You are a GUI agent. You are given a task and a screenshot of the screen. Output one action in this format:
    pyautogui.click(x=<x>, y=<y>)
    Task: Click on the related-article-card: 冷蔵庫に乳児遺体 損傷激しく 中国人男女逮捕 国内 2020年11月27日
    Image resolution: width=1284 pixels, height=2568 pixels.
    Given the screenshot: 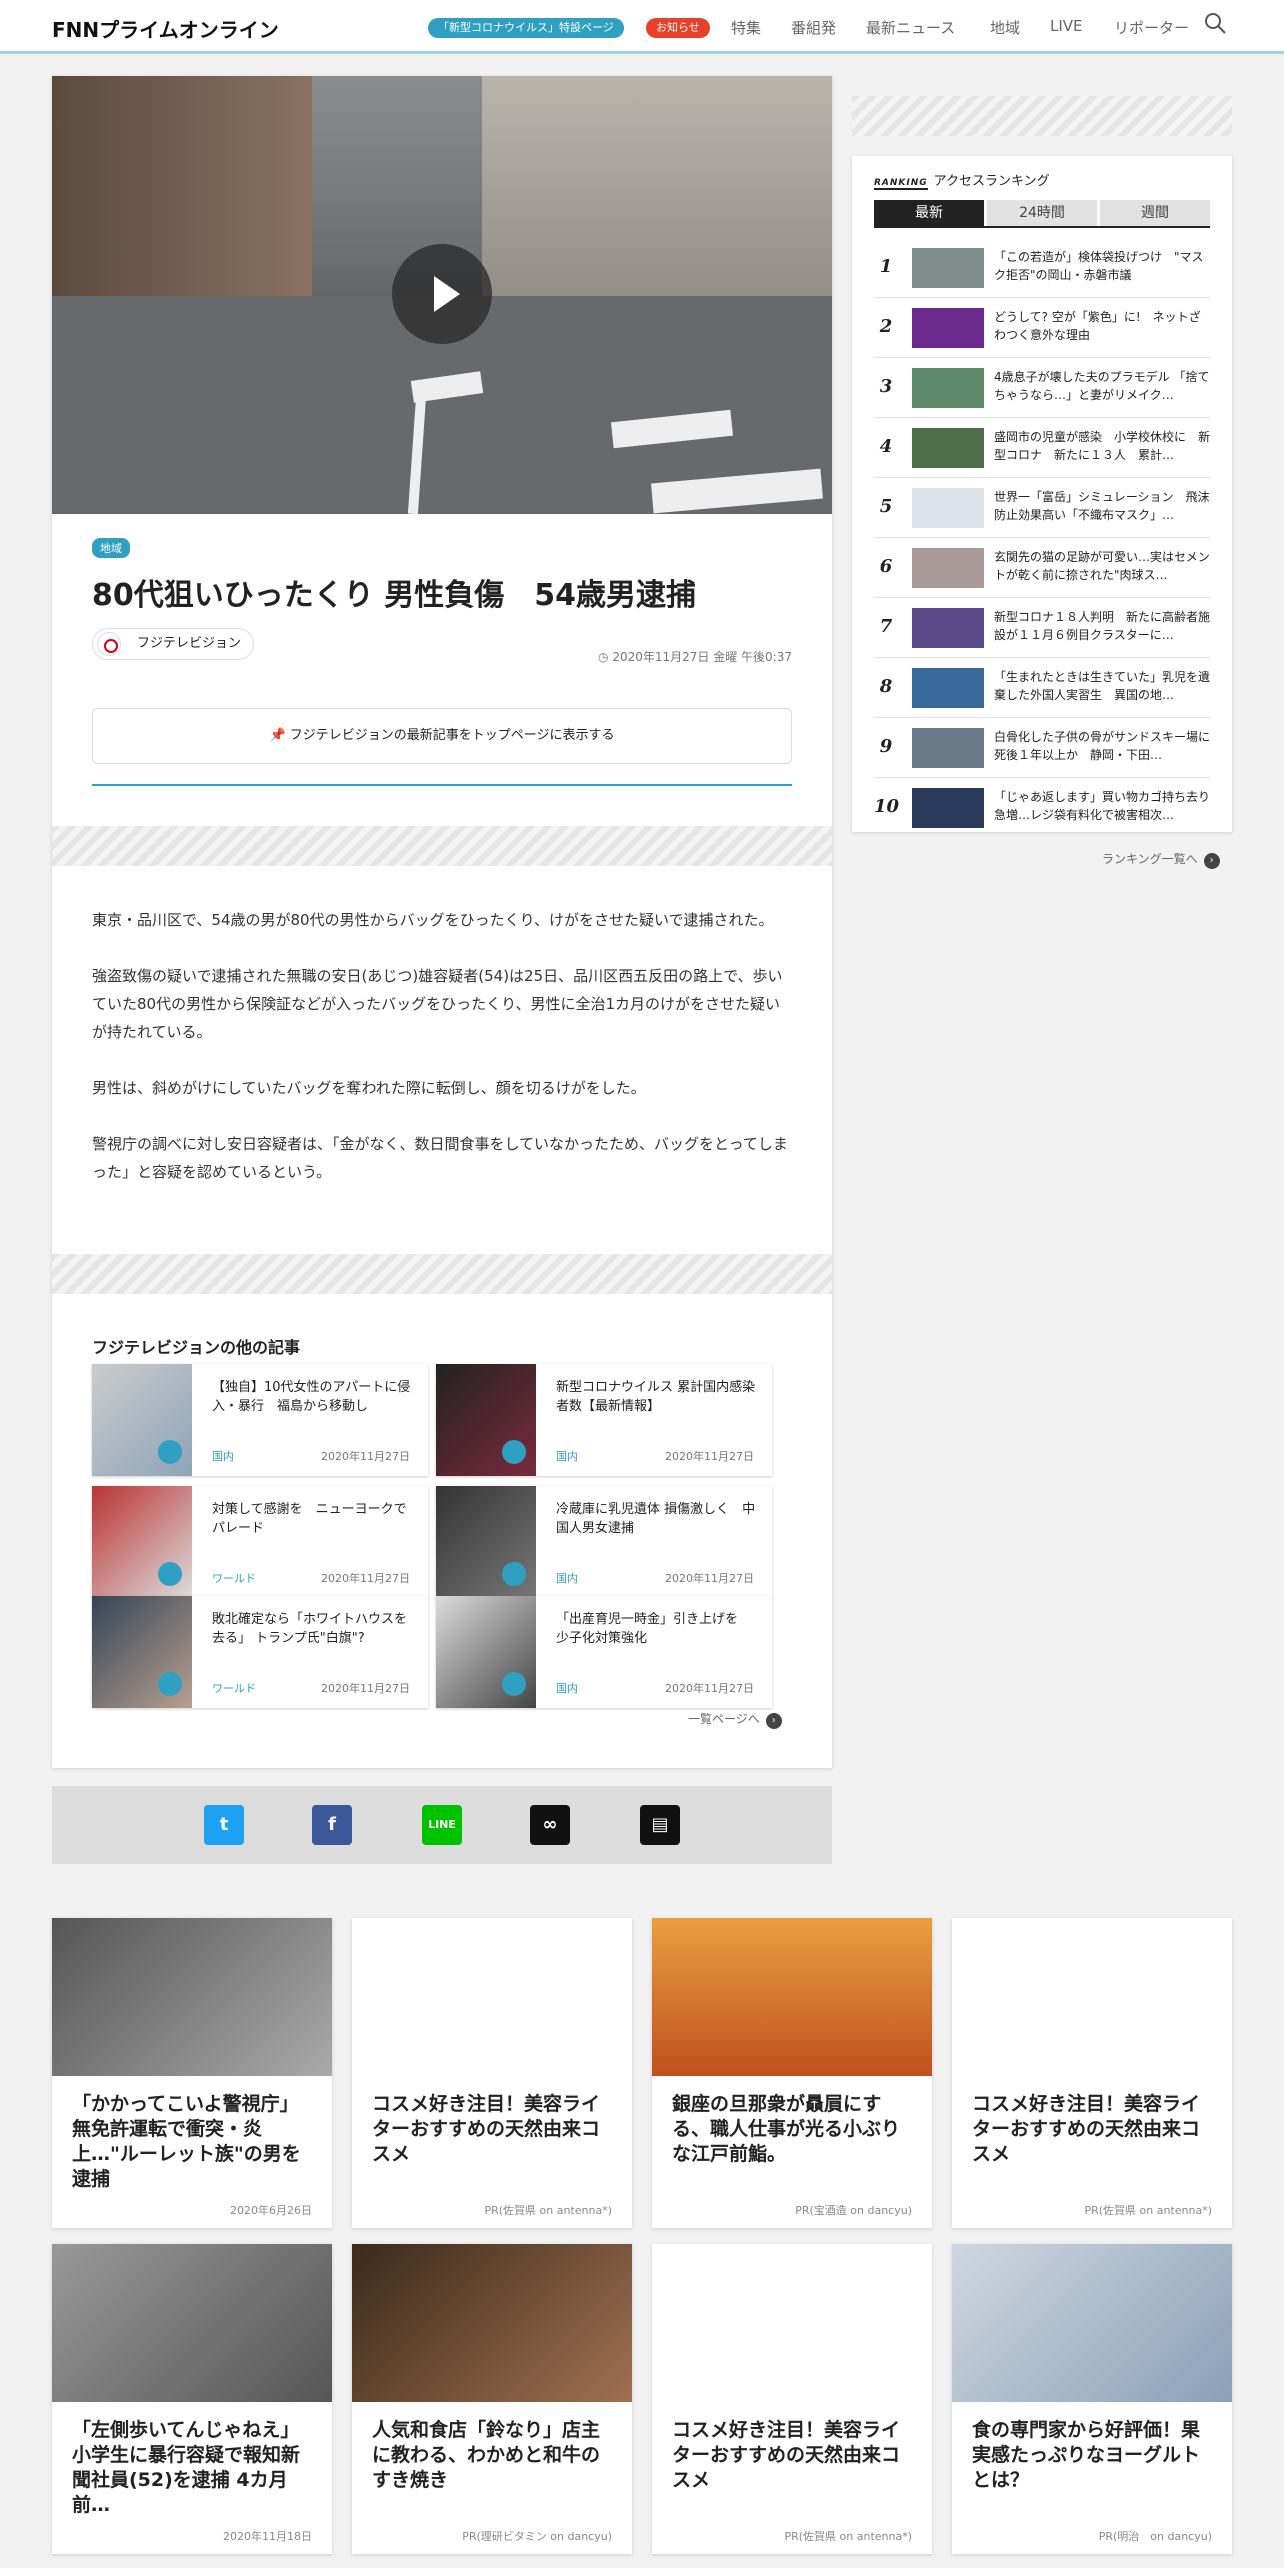 What is the action you would take?
    pyautogui.click(x=604, y=1542)
    